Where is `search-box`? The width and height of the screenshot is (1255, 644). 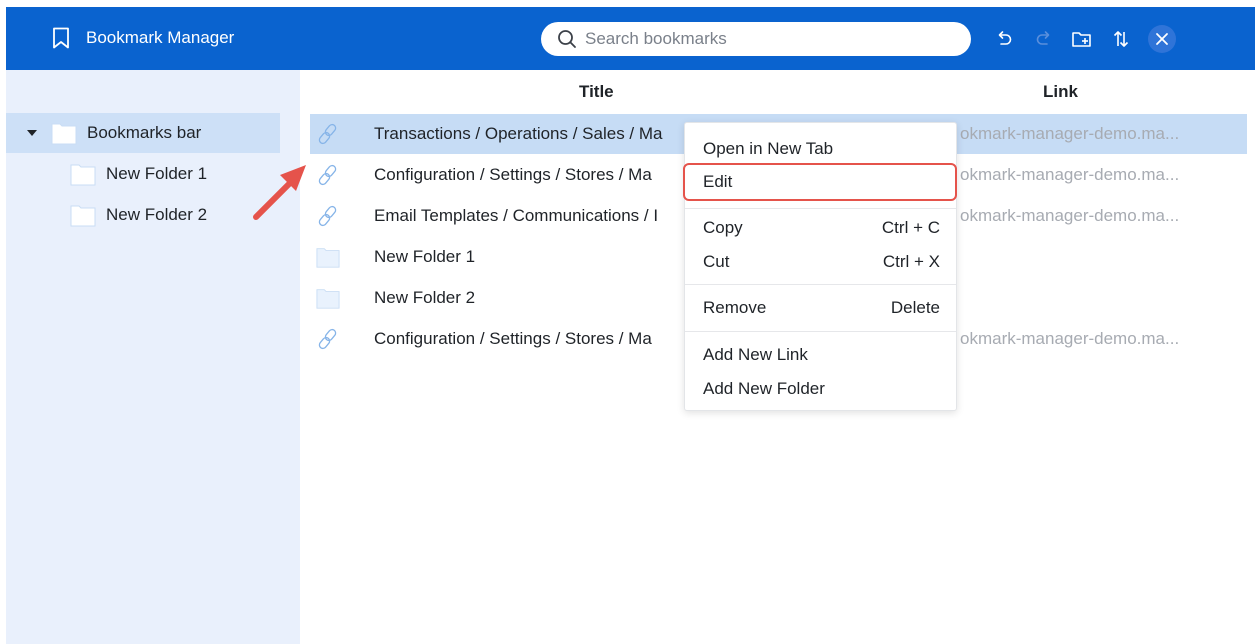
search-box is located at coordinates (756, 39).